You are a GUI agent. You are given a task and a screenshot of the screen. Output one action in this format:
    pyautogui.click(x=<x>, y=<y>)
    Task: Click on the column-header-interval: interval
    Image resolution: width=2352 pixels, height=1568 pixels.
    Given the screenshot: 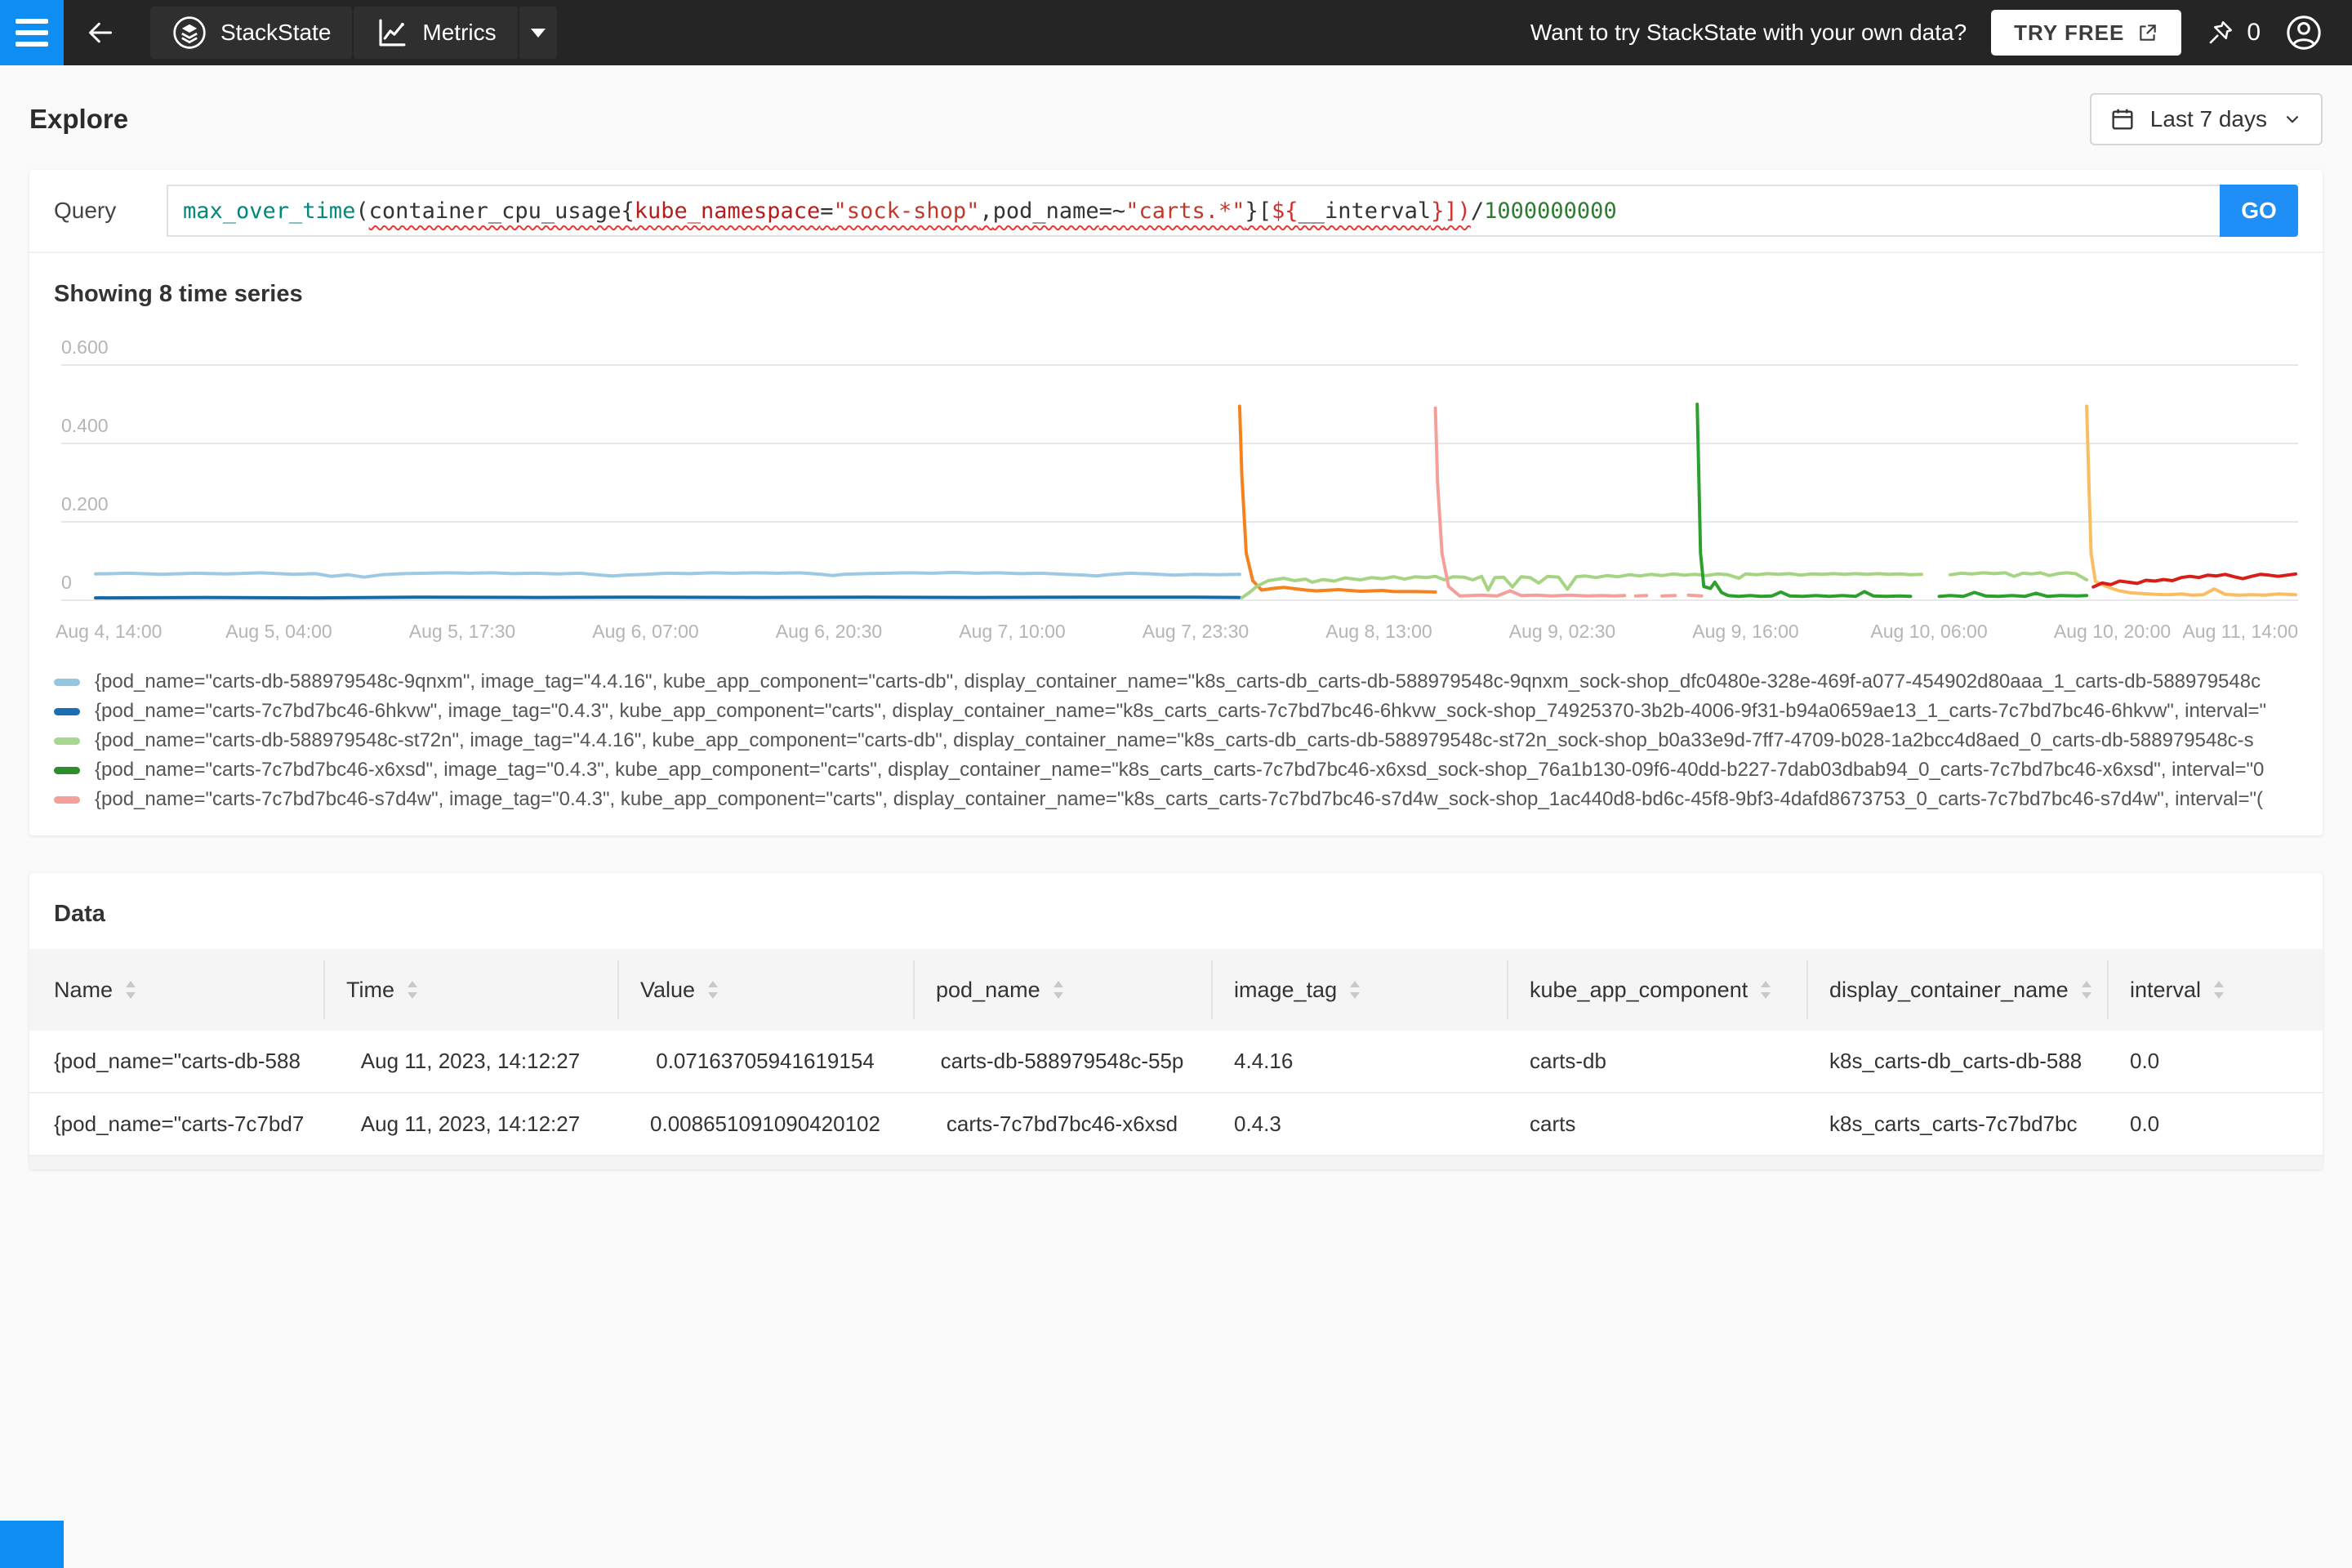 What is the action you would take?
    pyautogui.click(x=2215, y=990)
    